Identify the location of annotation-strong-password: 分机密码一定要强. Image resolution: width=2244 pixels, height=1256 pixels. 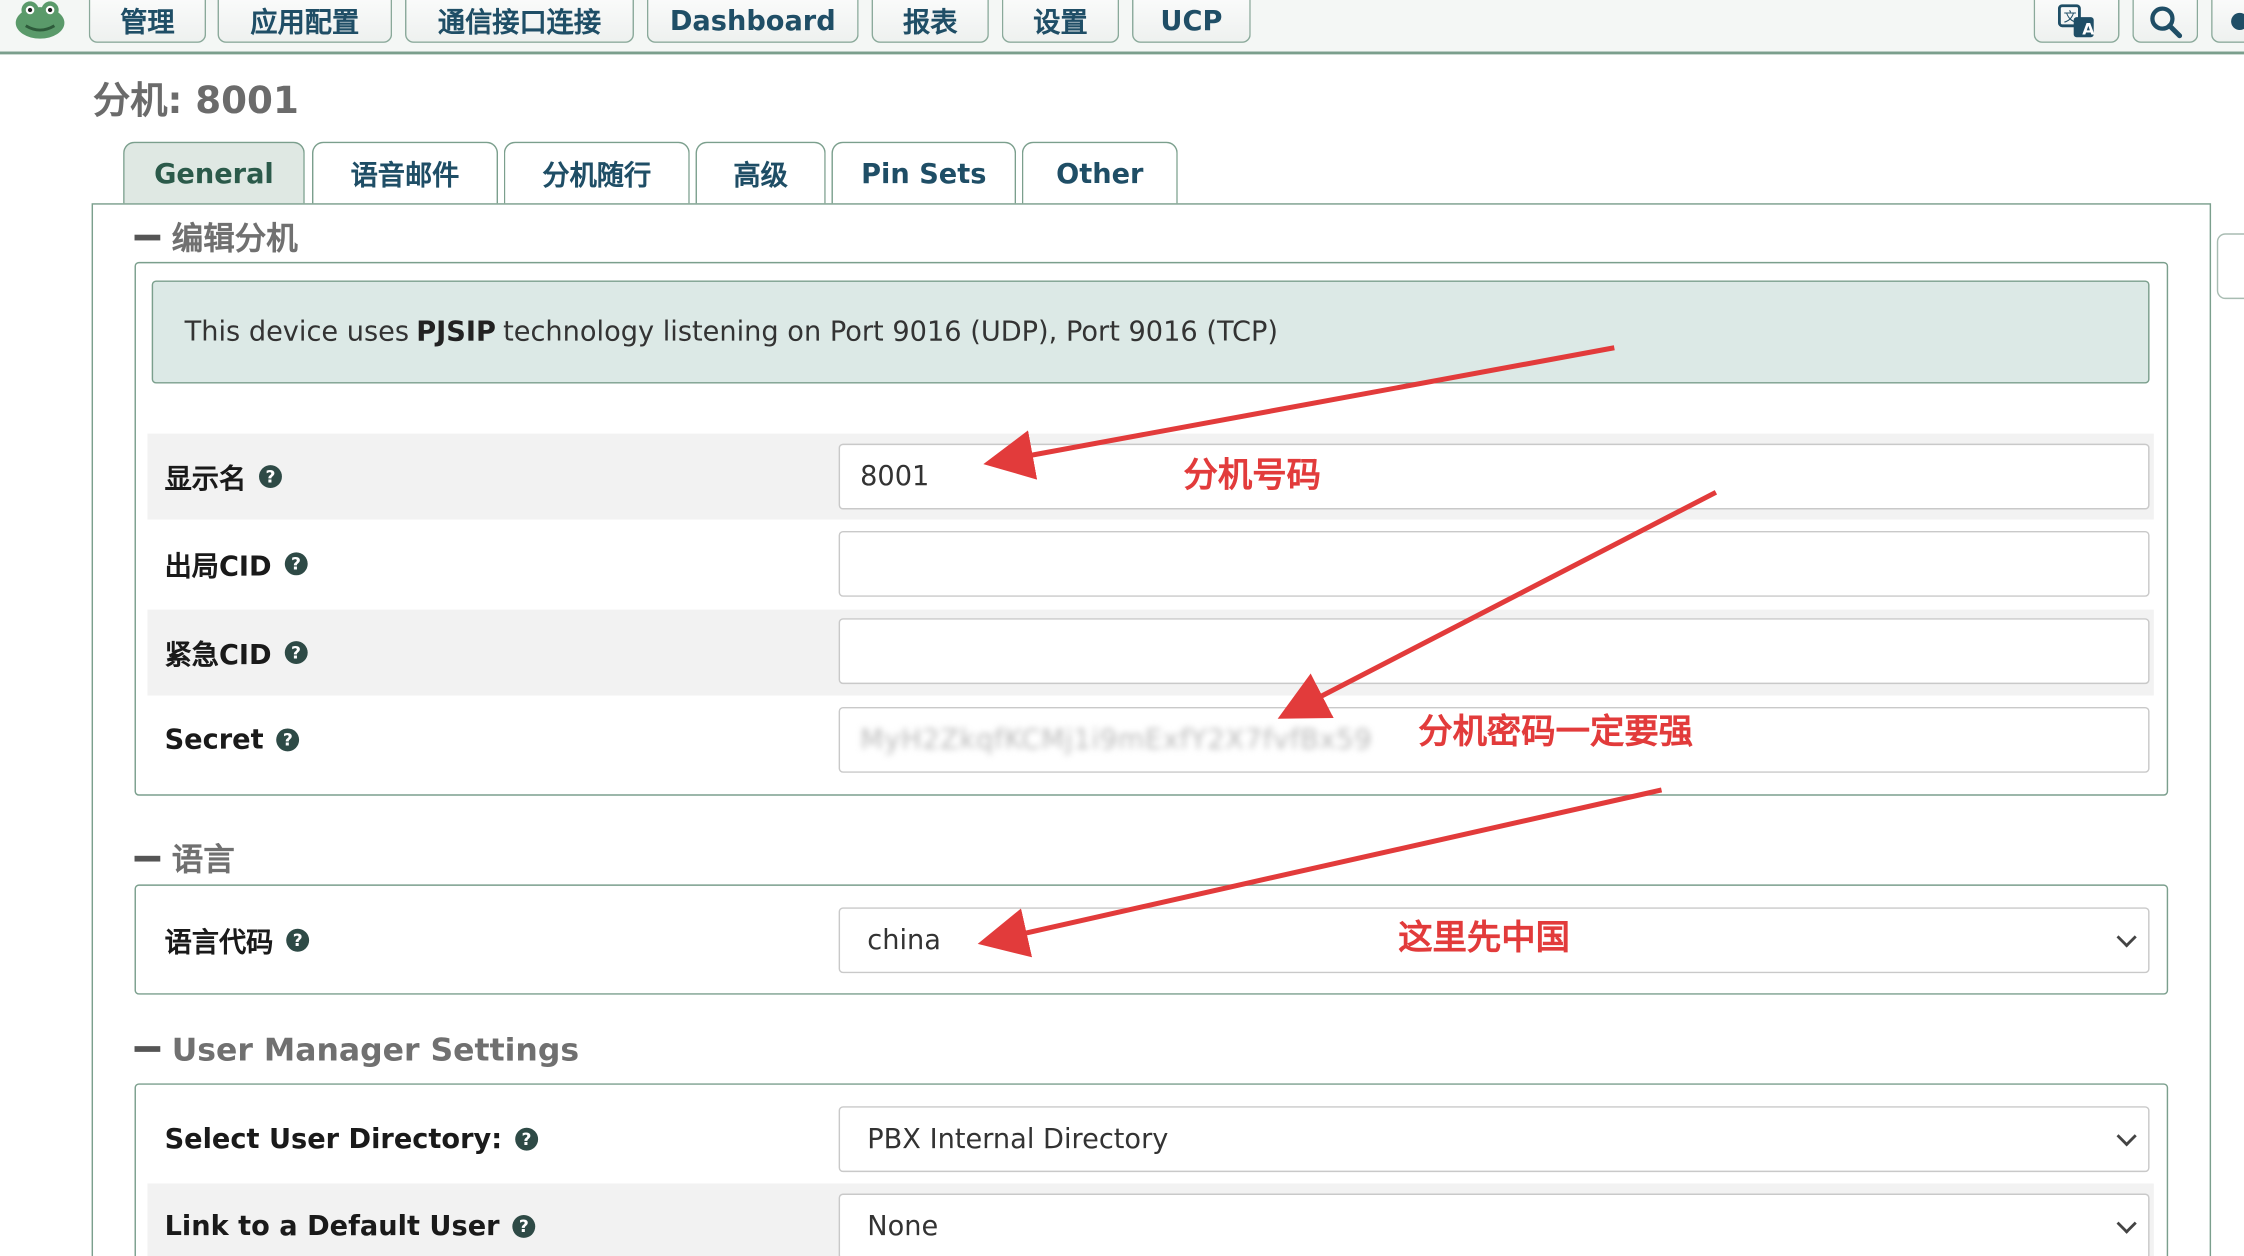
(1556, 731).